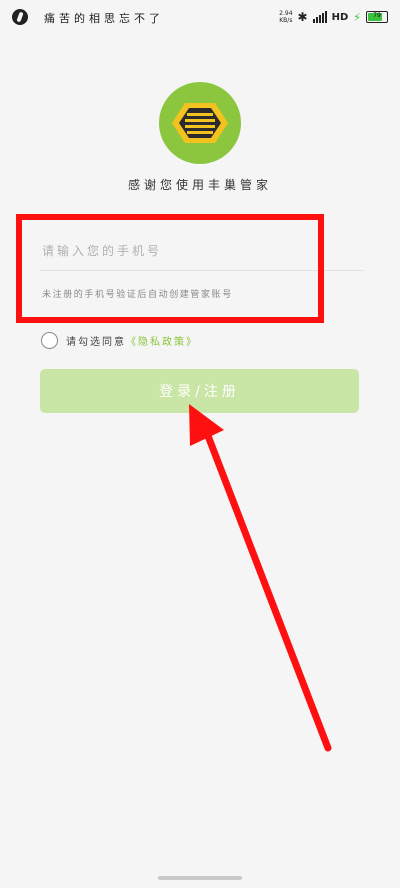  I want to click on annotation-arrow-icon, so click(260, 578).